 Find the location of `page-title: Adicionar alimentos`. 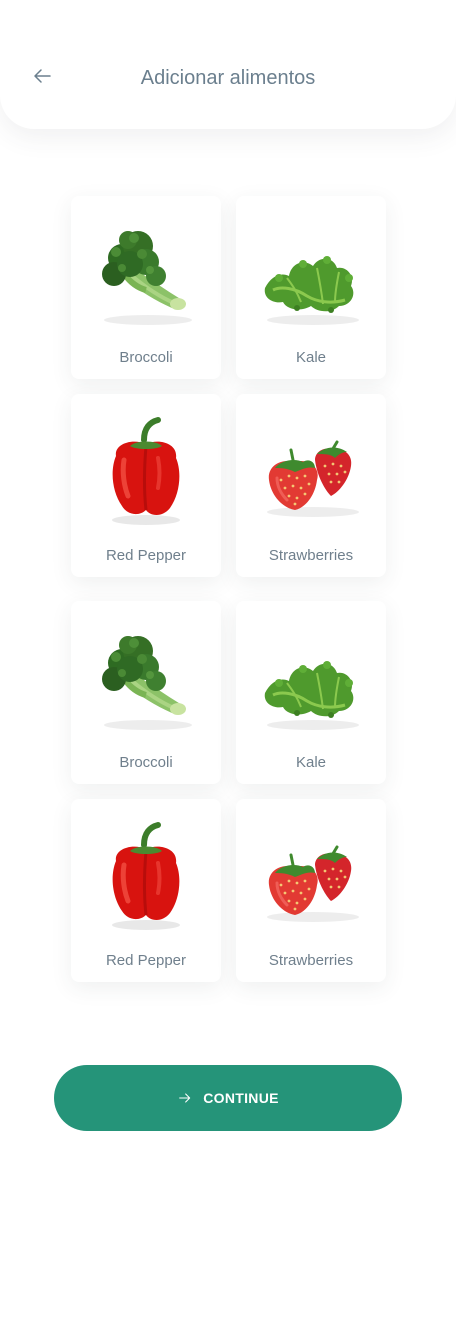

page-title: Adicionar alimentos is located at coordinates (228, 78).